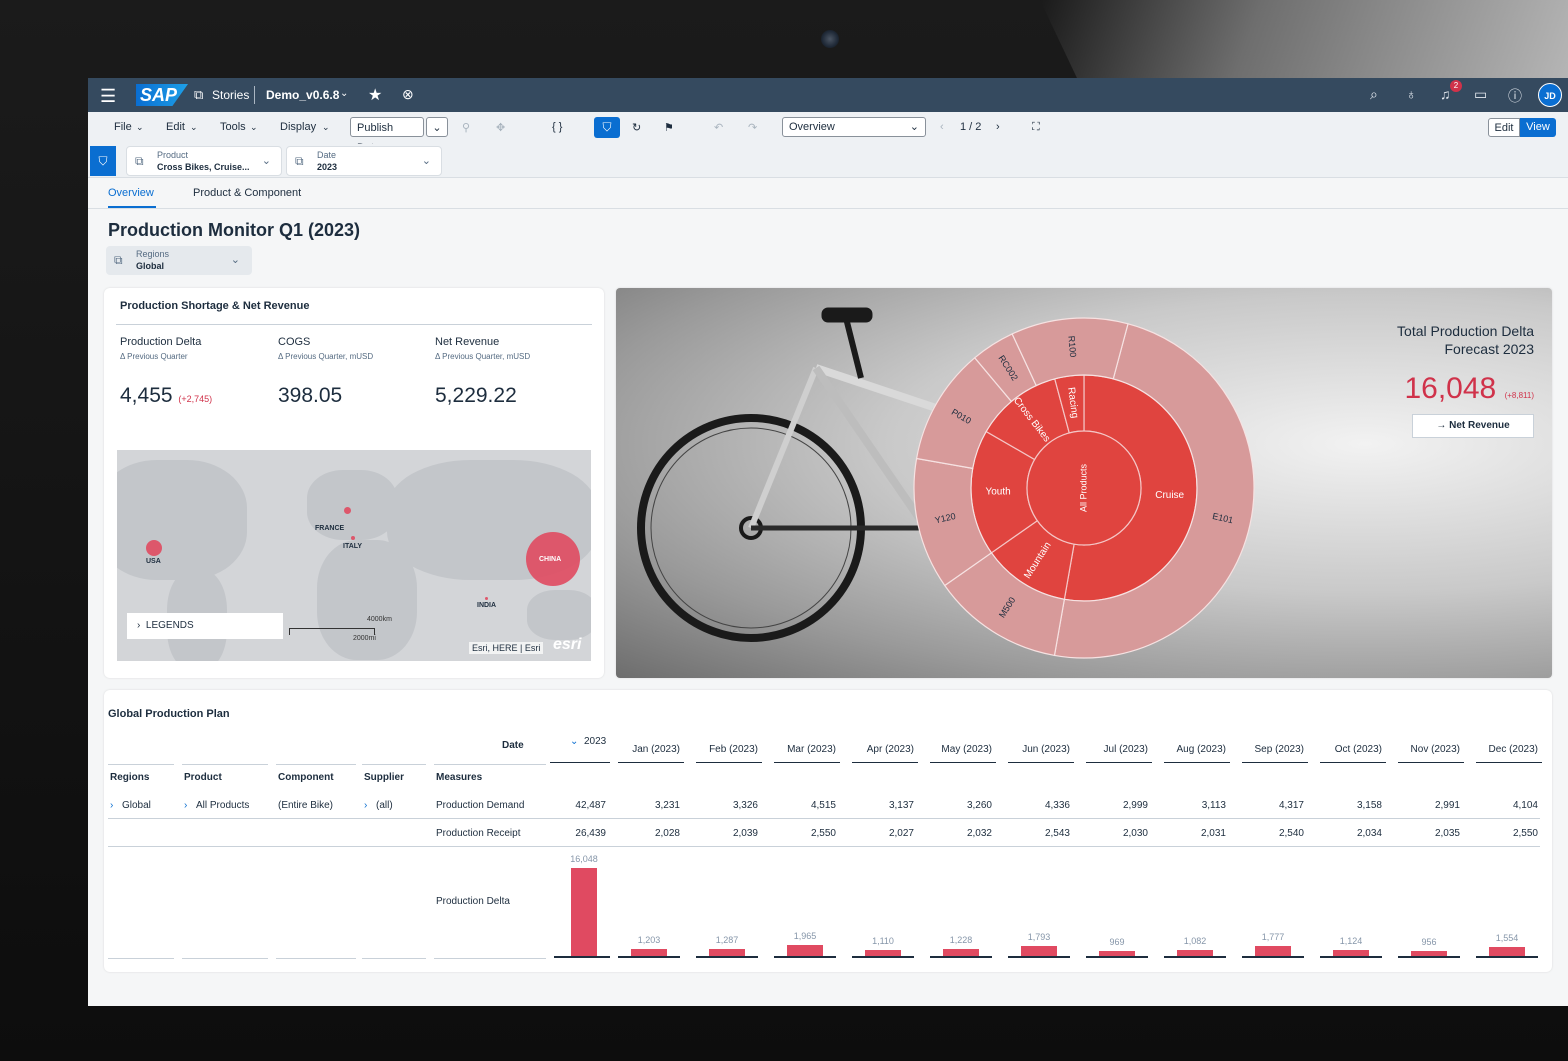 This screenshot has height=1061, width=1568. I want to click on chat-icon: ▭, so click(1480, 94).